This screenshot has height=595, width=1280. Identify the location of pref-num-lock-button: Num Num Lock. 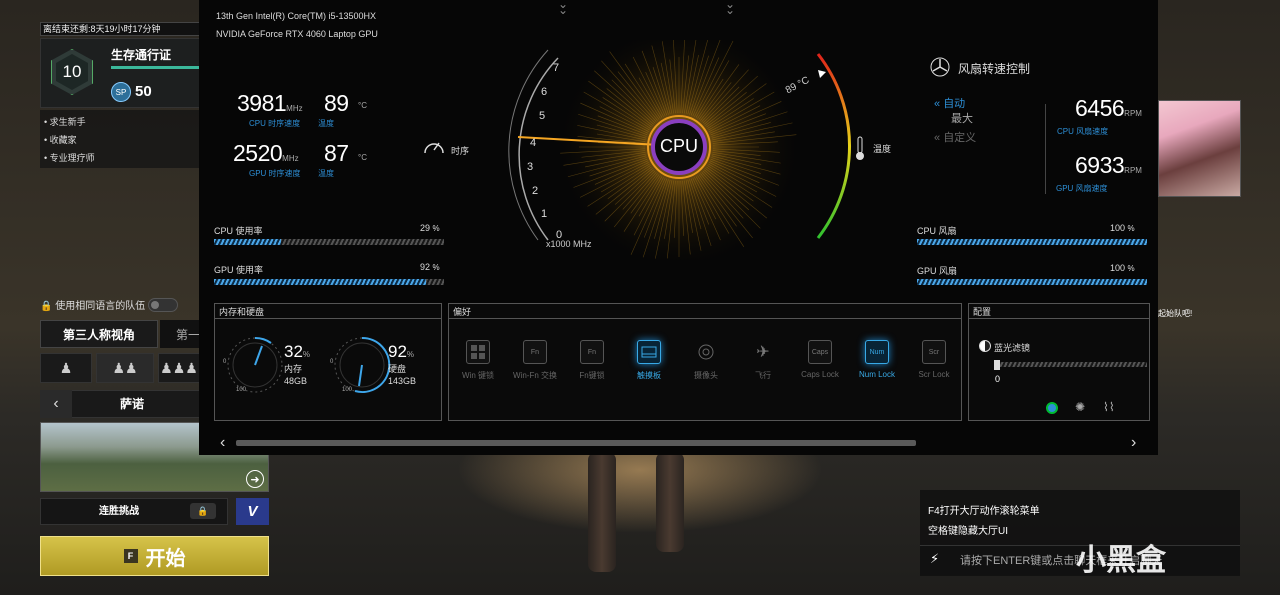
(877, 360).